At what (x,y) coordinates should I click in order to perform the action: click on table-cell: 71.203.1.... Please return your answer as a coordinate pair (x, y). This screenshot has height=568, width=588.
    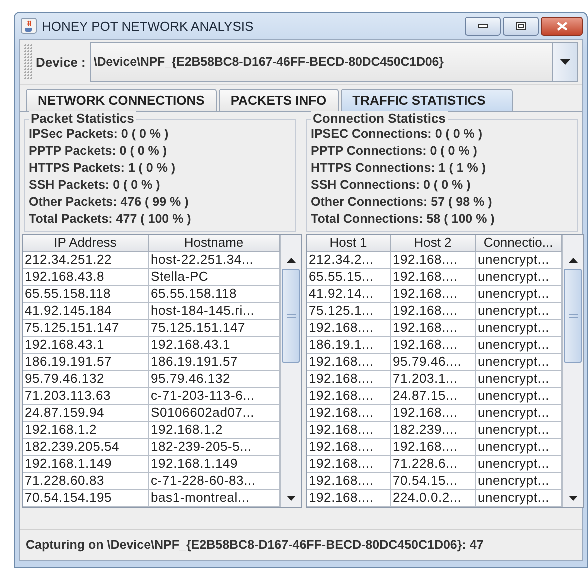
    Looking at the image, I should click on (433, 379).